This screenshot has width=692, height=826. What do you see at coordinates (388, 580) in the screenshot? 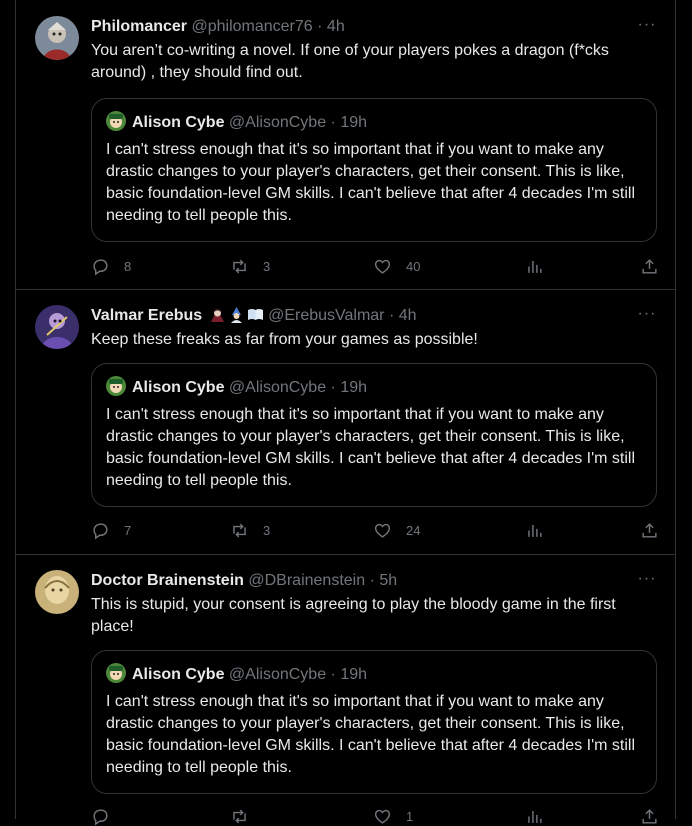
I see `timestamp: 5h` at bounding box center [388, 580].